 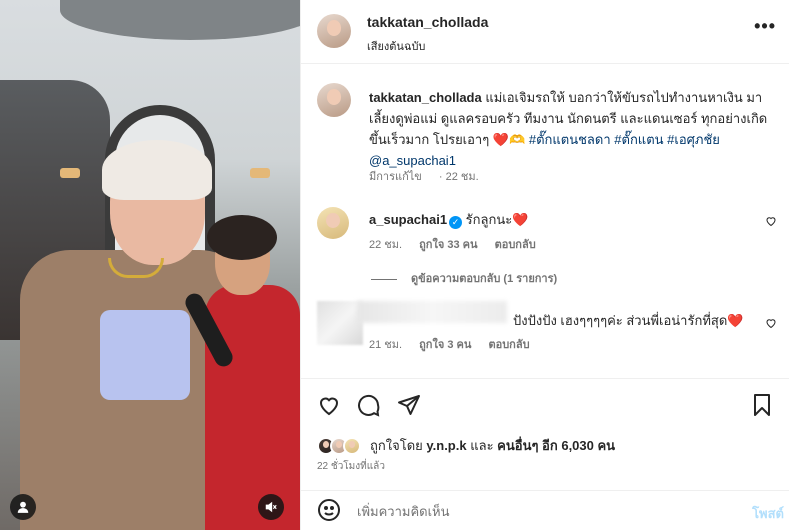 I want to click on view-replies-button: ดูข้อความตอบกลับ (1 รายการ), so click(x=464, y=278).